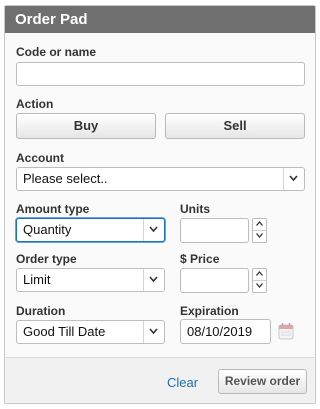 The height and width of the screenshot is (409, 320). I want to click on footer: Clear Review order, so click(160, 380).